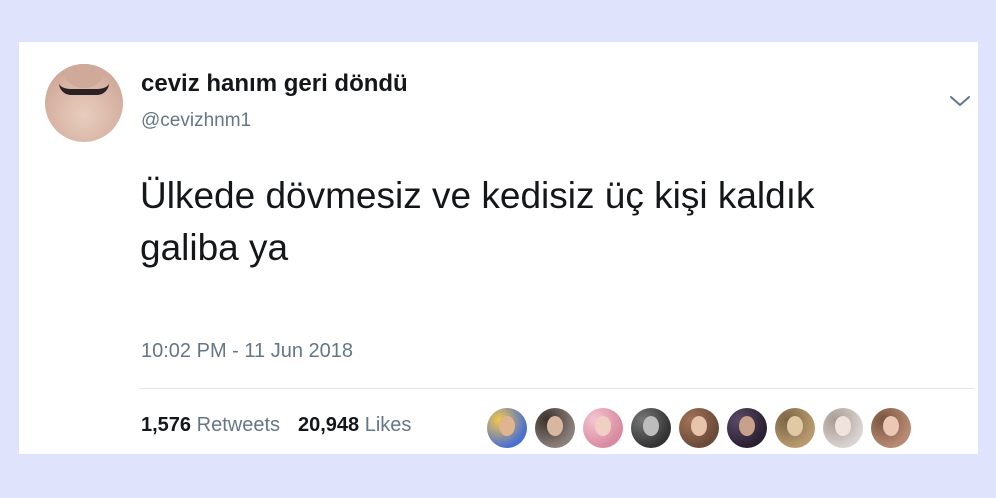 The image size is (996, 498). Describe the element at coordinates (274, 84) in the screenshot. I see `author-display-name: ceviz hanım geri döndü` at that location.